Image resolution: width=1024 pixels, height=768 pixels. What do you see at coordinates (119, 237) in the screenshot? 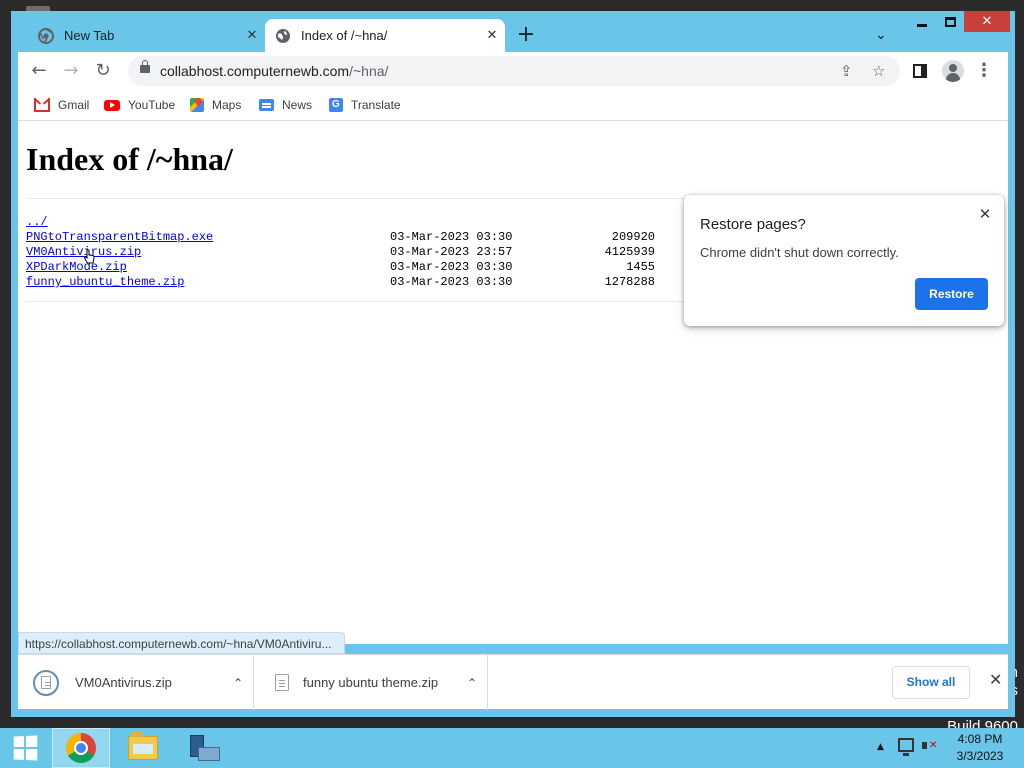
I see `file-link: PNGtoTransparentBitmap.exe` at bounding box center [119, 237].